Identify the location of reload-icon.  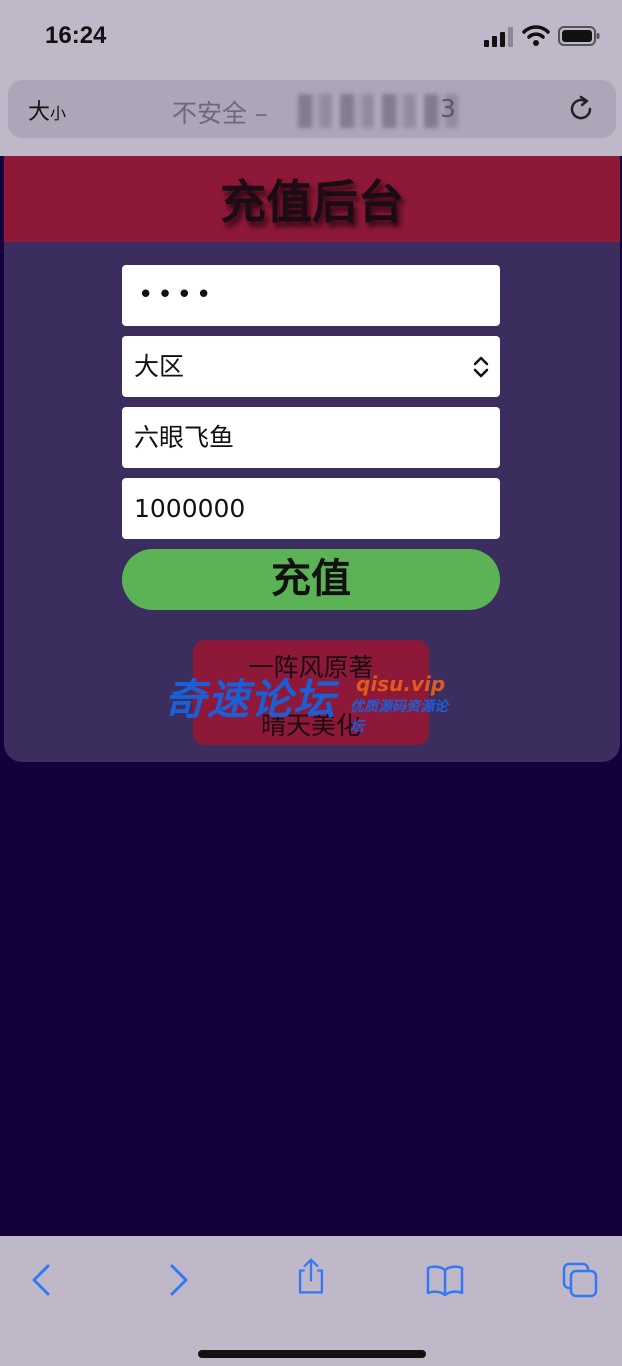
(581, 109).